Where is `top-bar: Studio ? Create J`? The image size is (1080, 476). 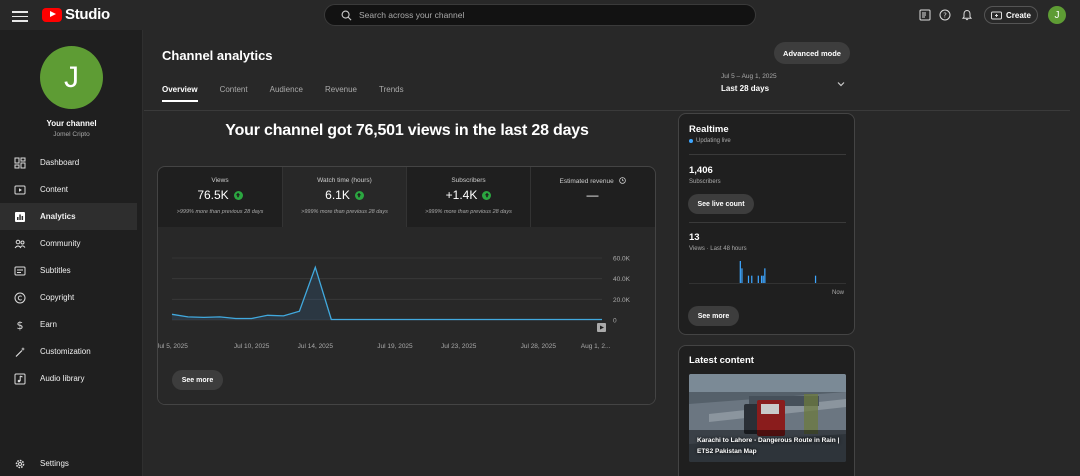
top-bar: Studio ? Create J is located at coordinates (540, 15).